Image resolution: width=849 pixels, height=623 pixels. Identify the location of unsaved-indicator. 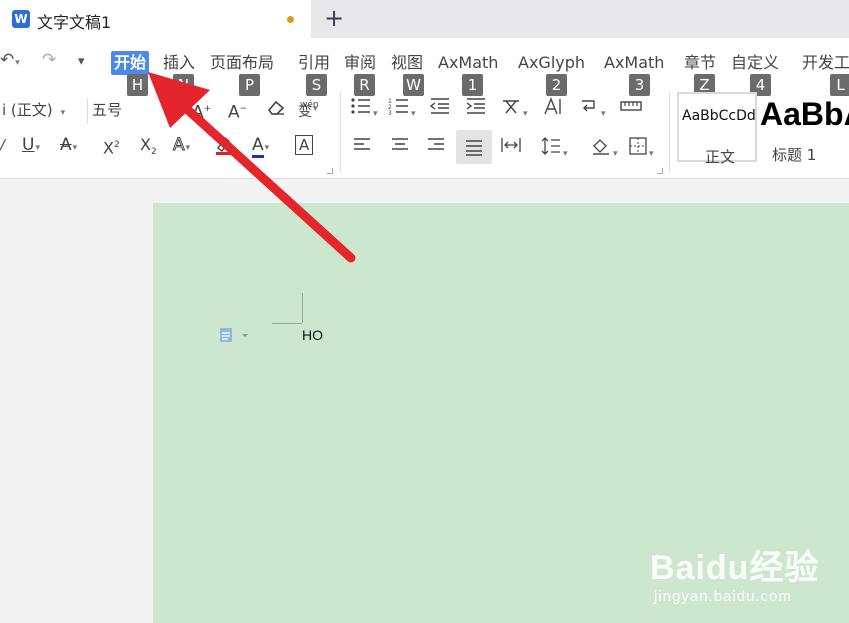
(290, 19).